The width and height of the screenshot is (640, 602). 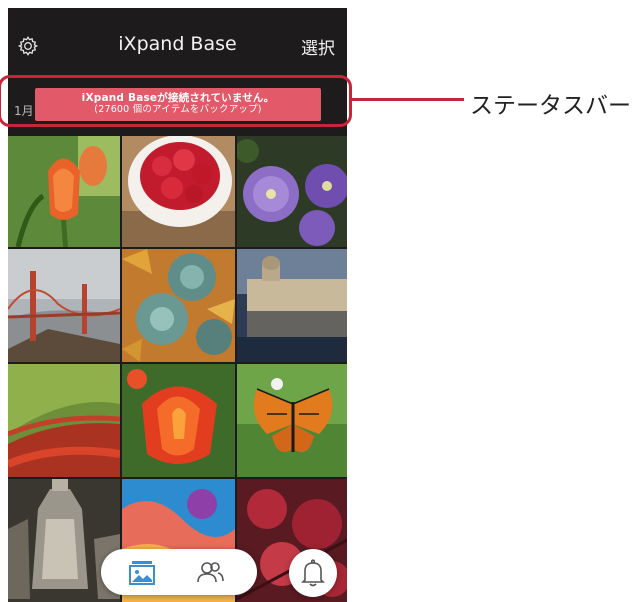 I want to click on notifications-button, so click(x=313, y=573).